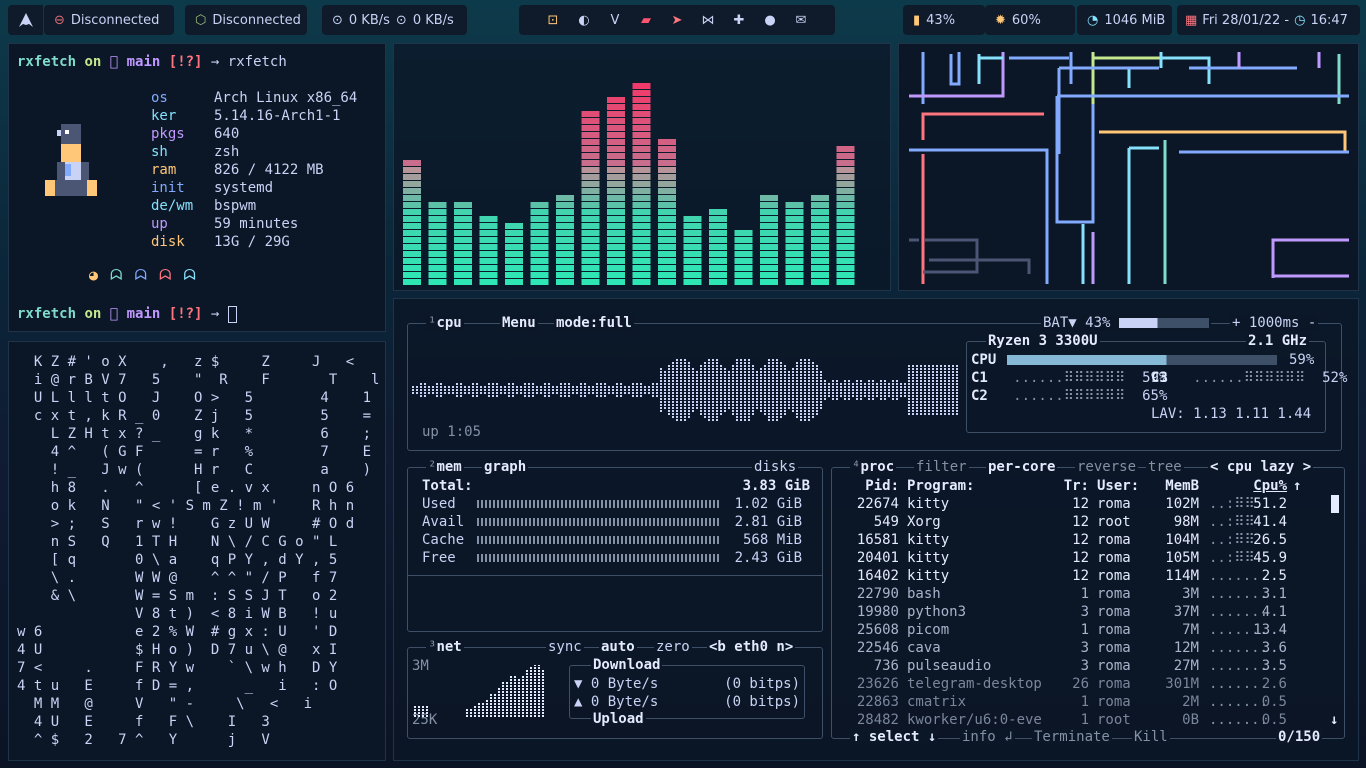  Describe the element at coordinates (1335, 504) in the screenshot. I see `proc-scrollbar` at that location.